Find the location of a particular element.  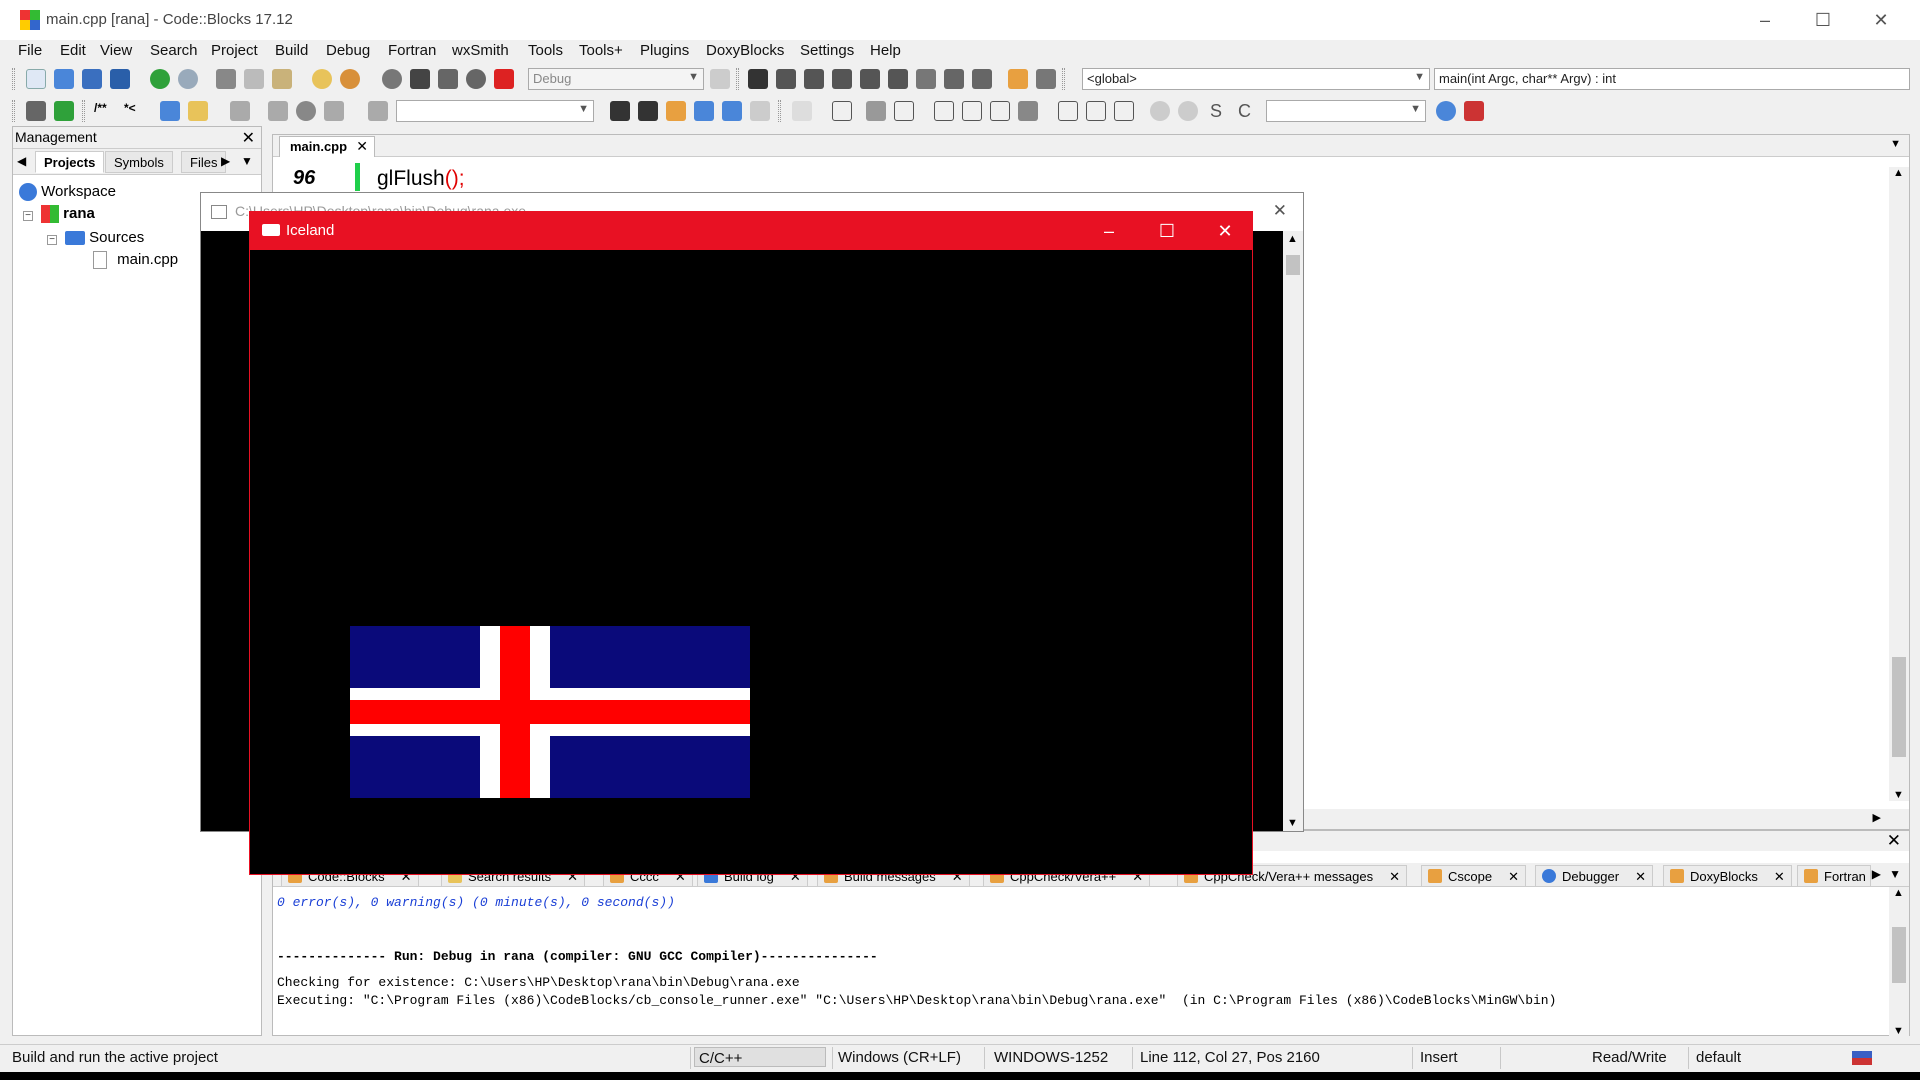

tree-folder-sources: Sources is located at coordinates (104, 237).